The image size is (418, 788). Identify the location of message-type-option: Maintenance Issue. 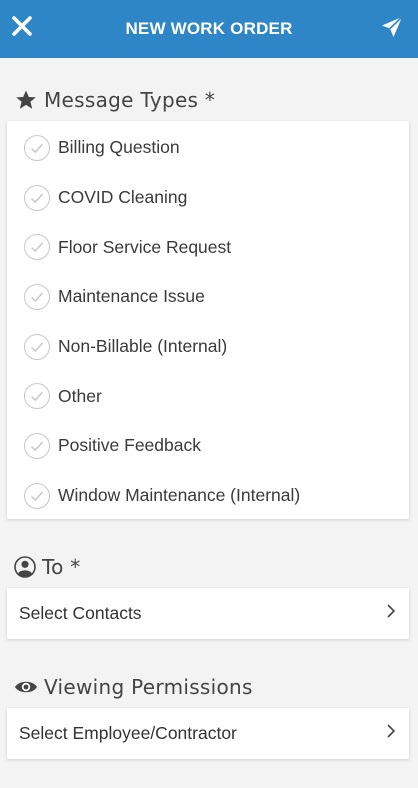
(208, 297).